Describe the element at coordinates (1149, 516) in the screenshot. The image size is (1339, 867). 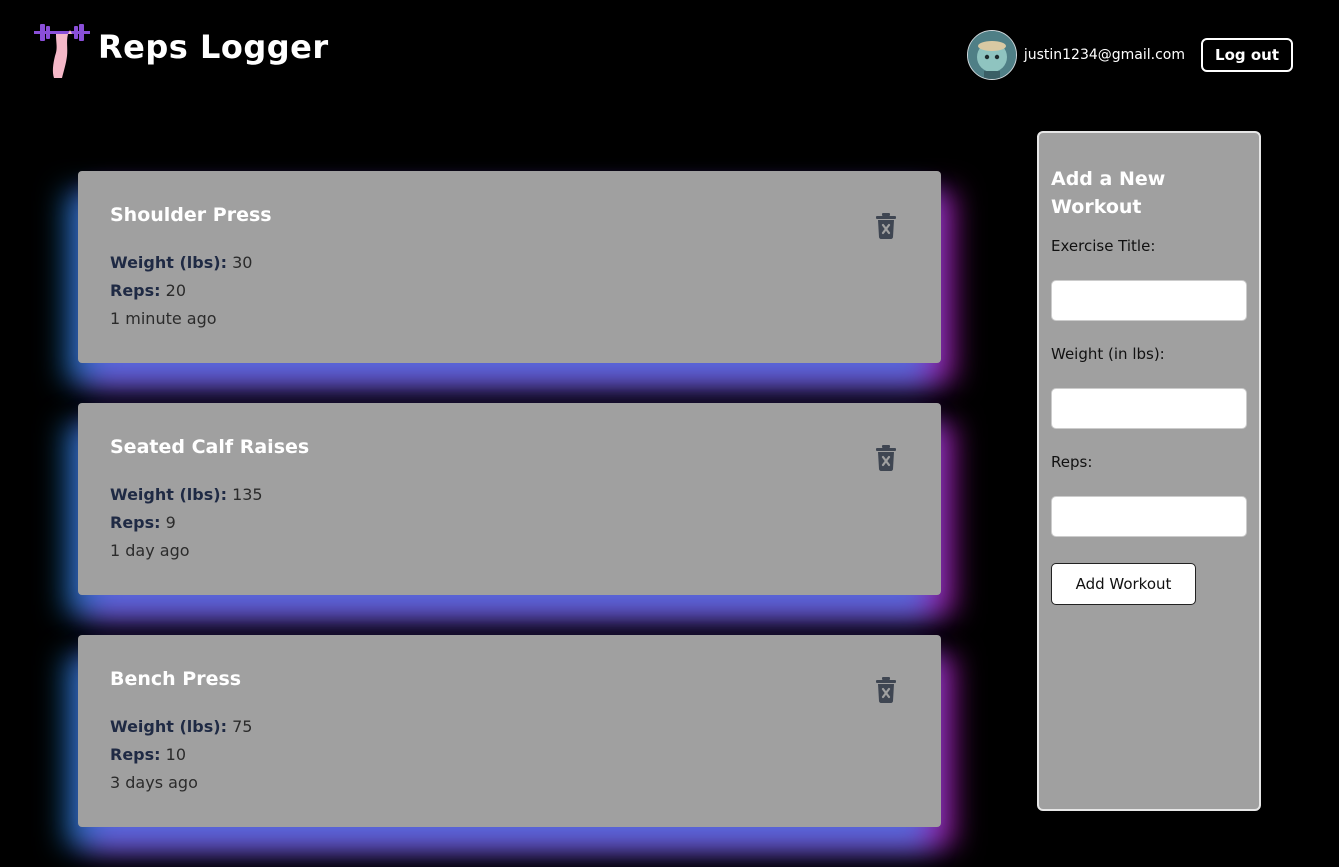
I see `reps-input` at that location.